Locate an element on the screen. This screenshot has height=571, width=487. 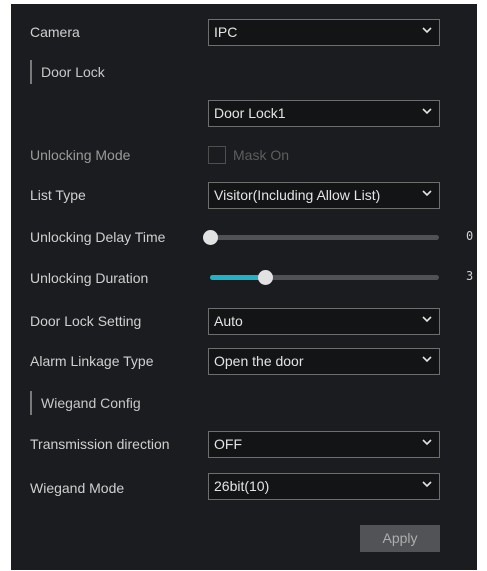
wiegand-mode-select: 26bit(10) is located at coordinates (324, 486).